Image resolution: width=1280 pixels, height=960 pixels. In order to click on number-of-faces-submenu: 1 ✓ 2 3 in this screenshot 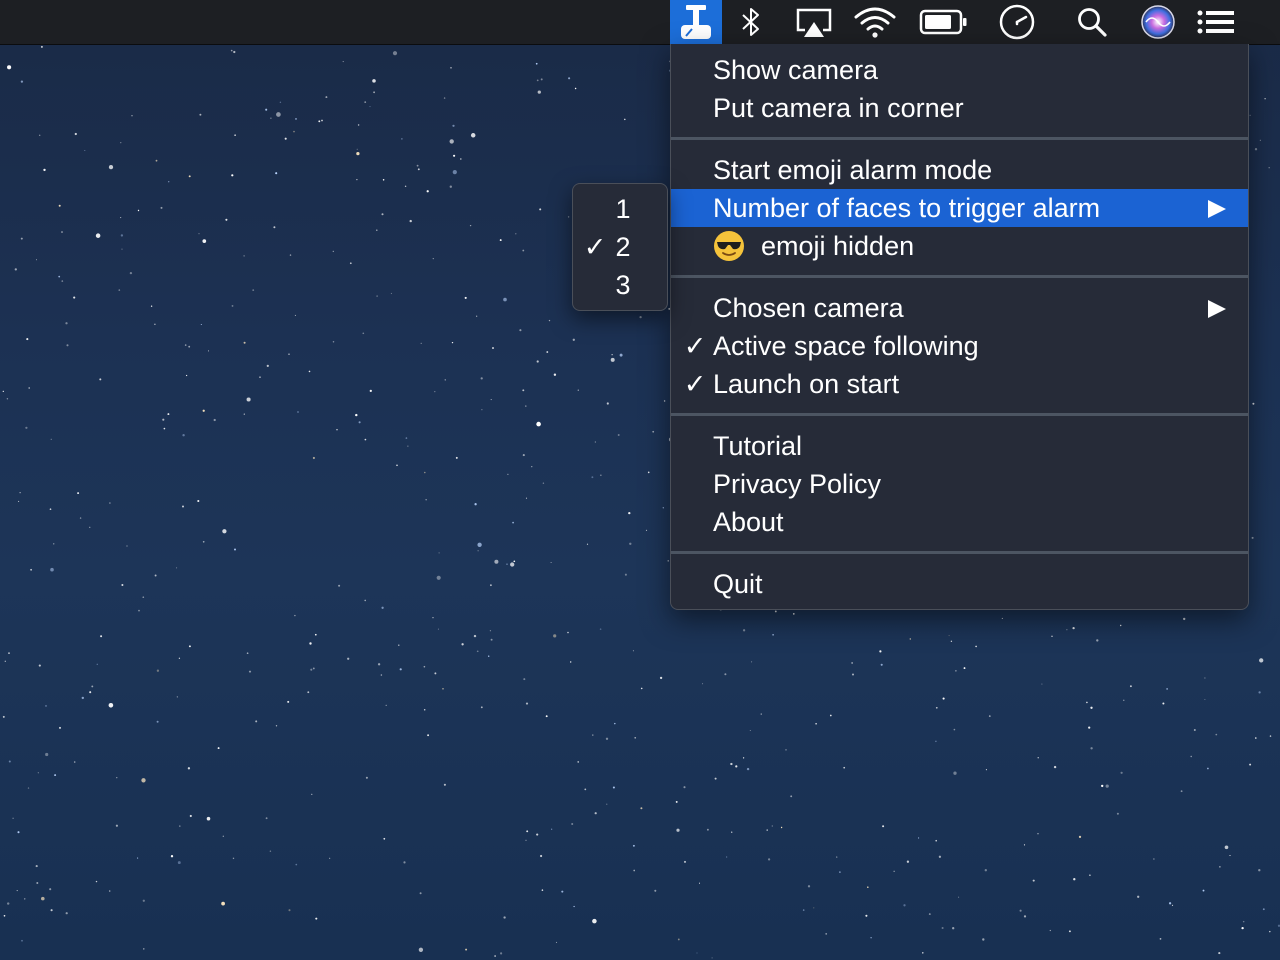, I will do `click(620, 247)`.